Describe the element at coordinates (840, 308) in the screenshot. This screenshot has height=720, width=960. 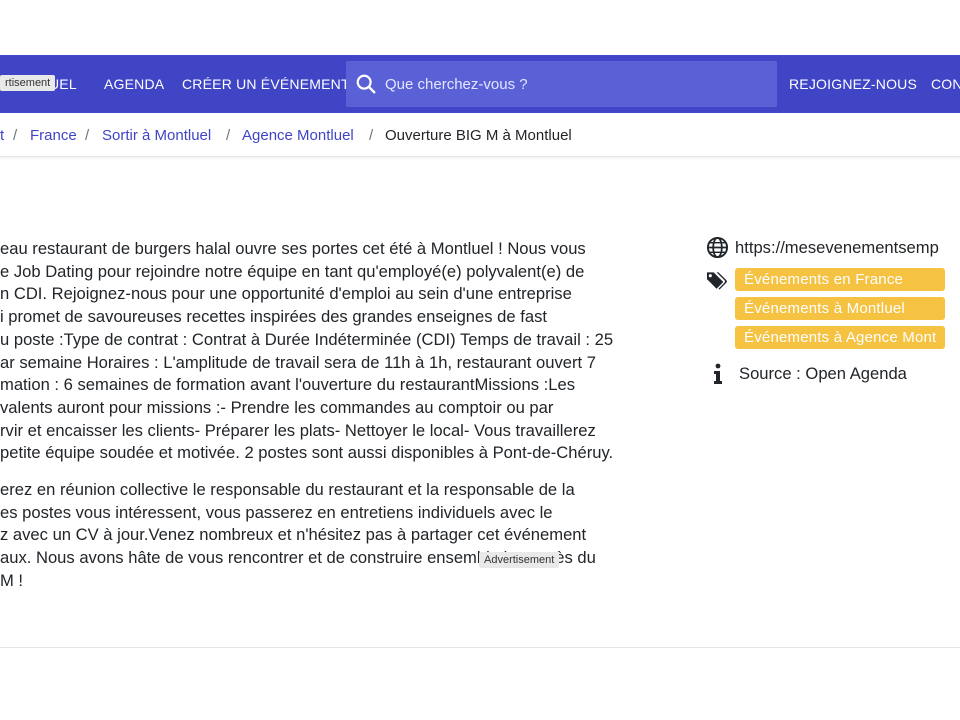
I see `tag-events-montluel: Événements à Montluel` at that location.